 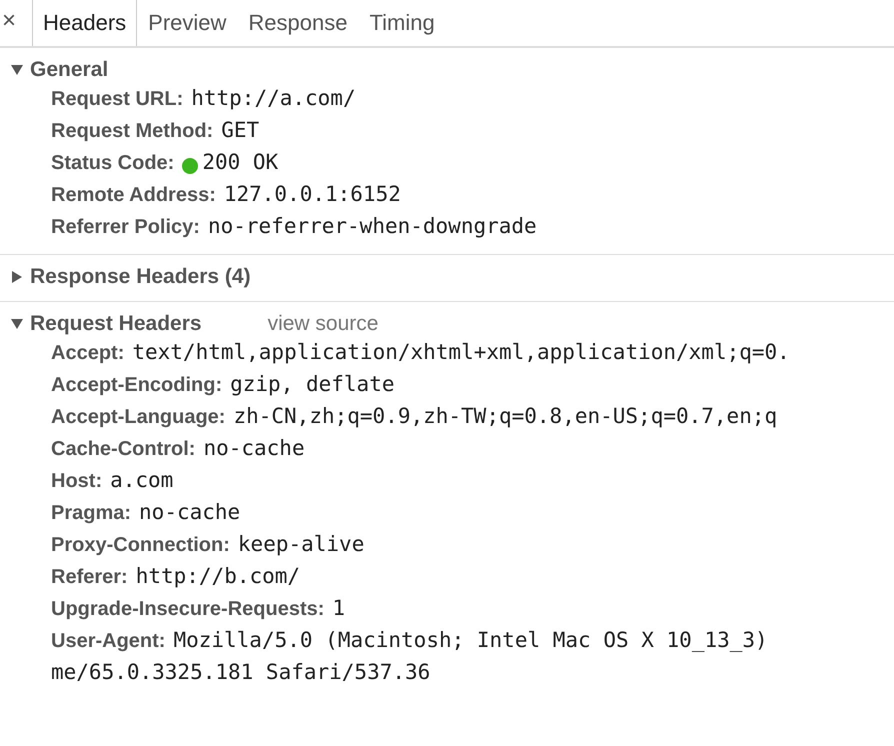 What do you see at coordinates (273, 98) in the screenshot?
I see `header-value: http://a.com/` at bounding box center [273, 98].